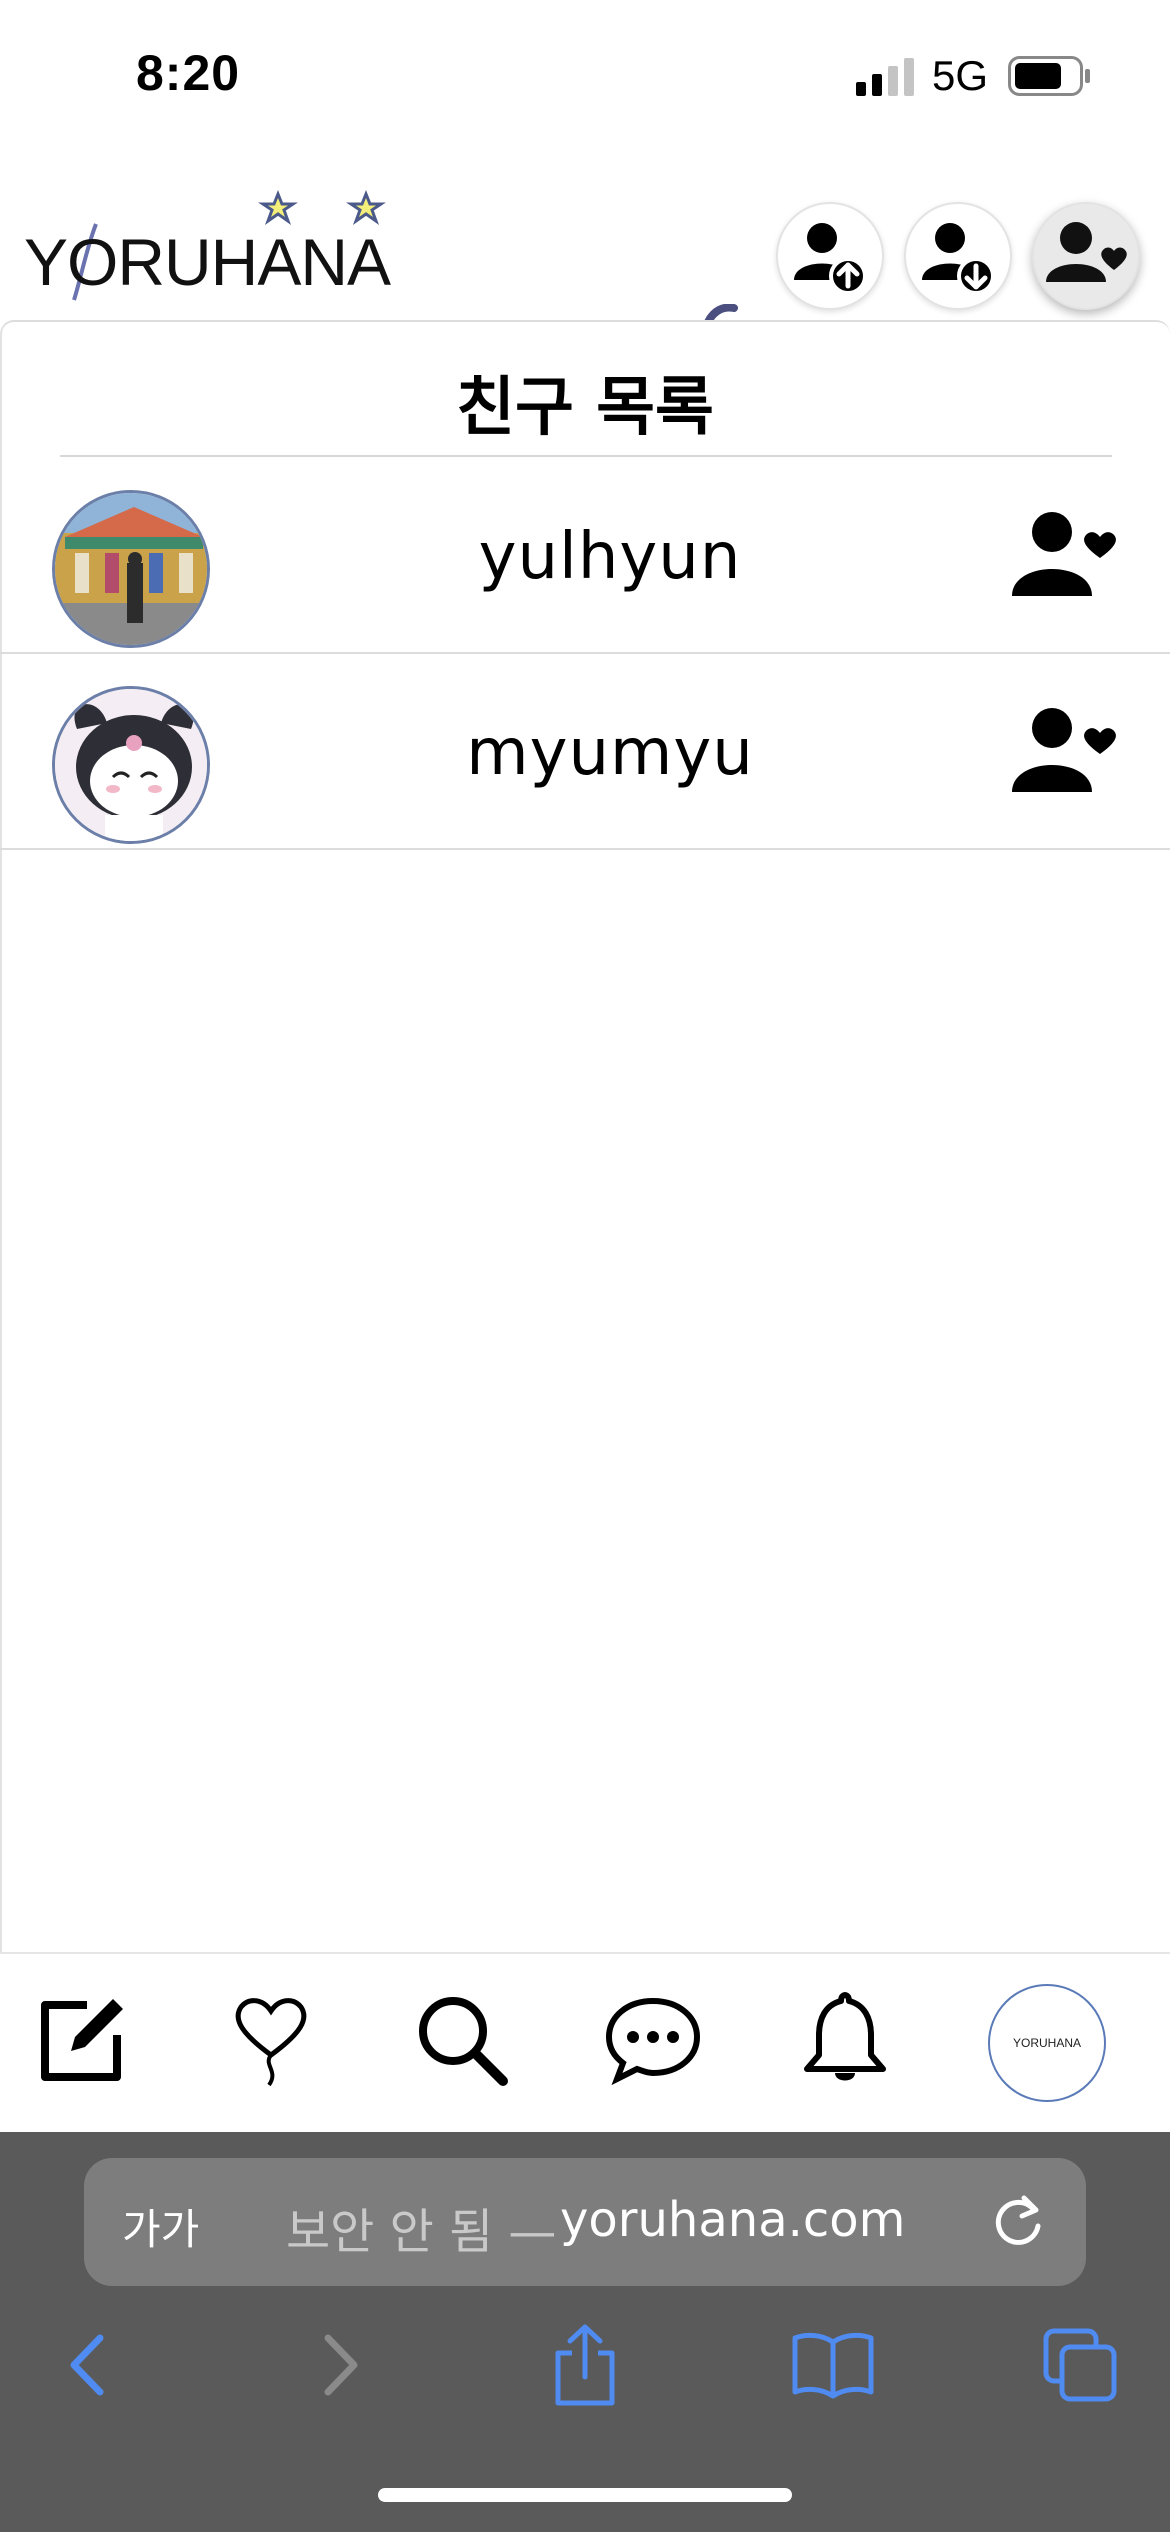  What do you see at coordinates (421, 2232) in the screenshot?
I see `security-warning: 보안 안 됨 —` at bounding box center [421, 2232].